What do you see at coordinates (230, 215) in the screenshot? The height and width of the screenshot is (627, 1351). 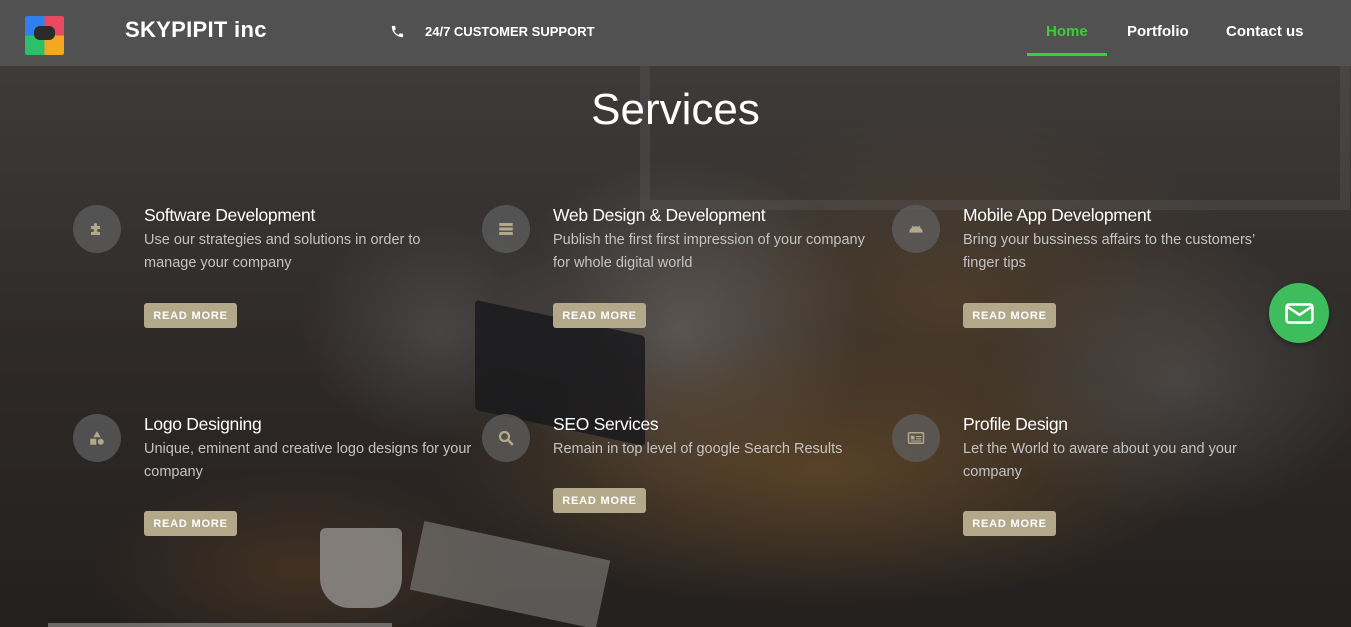 I see `service-title: Software Development` at bounding box center [230, 215].